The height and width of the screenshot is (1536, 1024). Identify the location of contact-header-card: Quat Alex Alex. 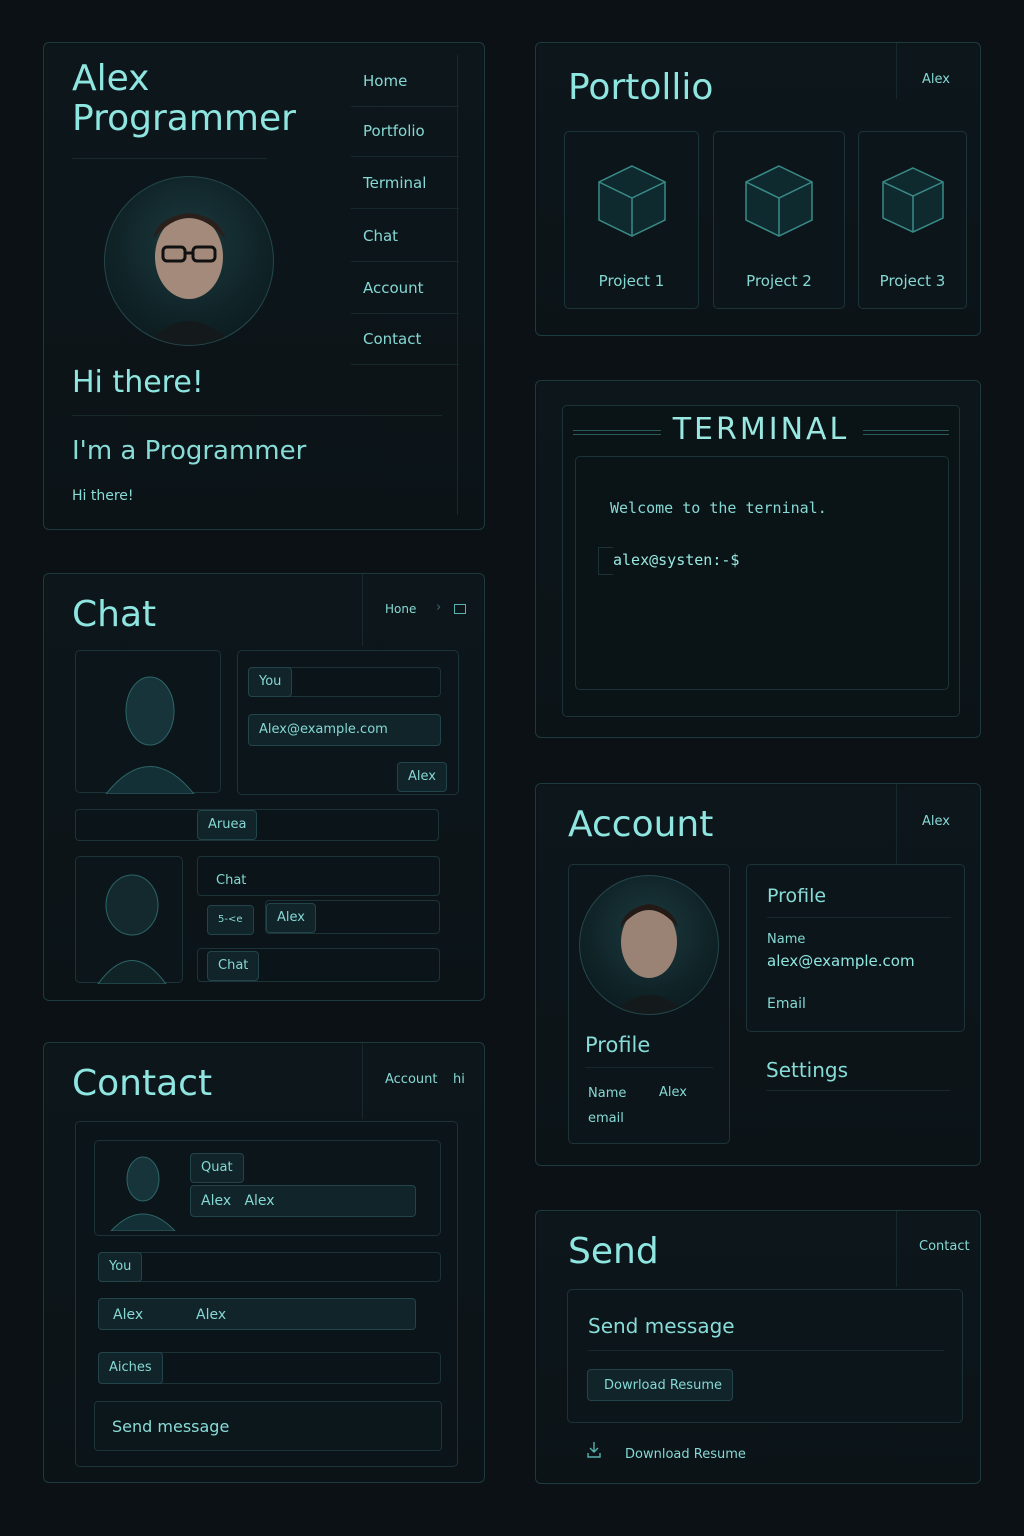
(267, 1188).